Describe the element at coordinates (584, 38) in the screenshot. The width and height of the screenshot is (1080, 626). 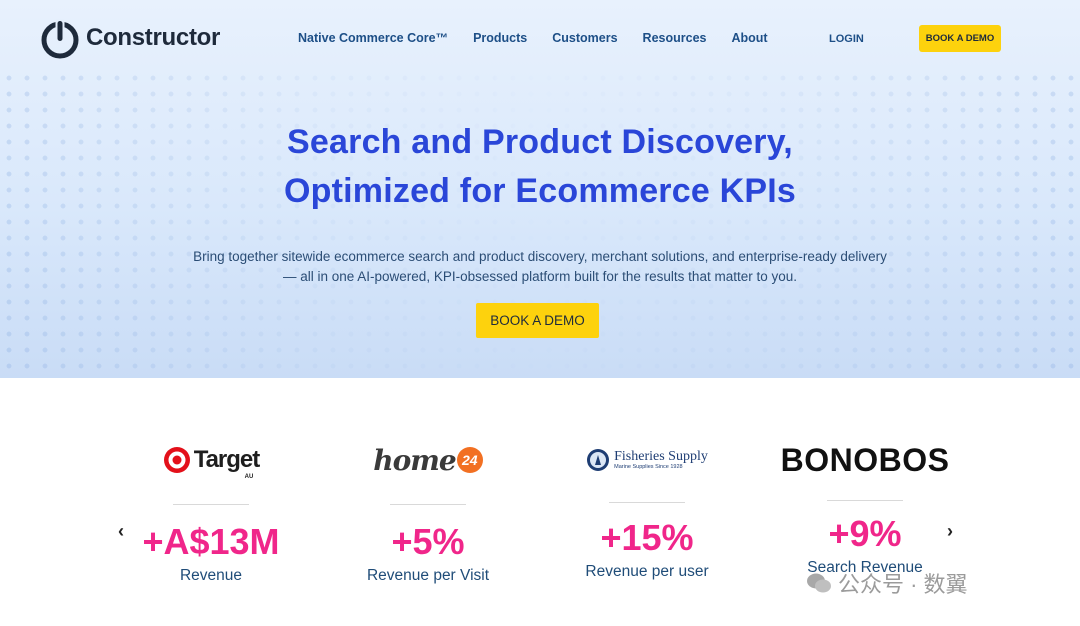
I see `nav-item-customers: Customers` at that location.